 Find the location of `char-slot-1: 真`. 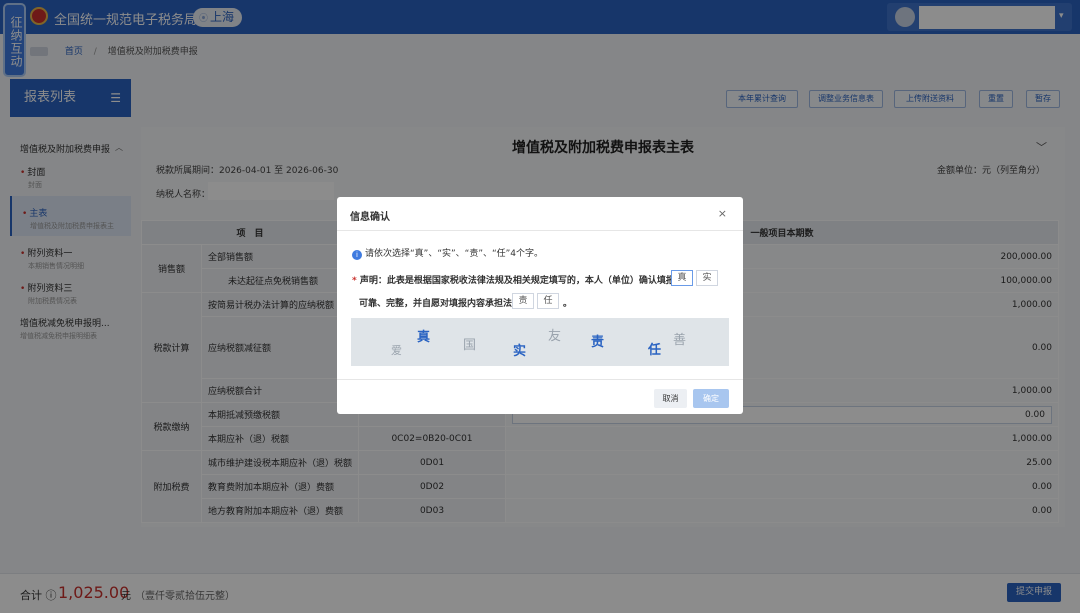

char-slot-1: 真 is located at coordinates (682, 278).